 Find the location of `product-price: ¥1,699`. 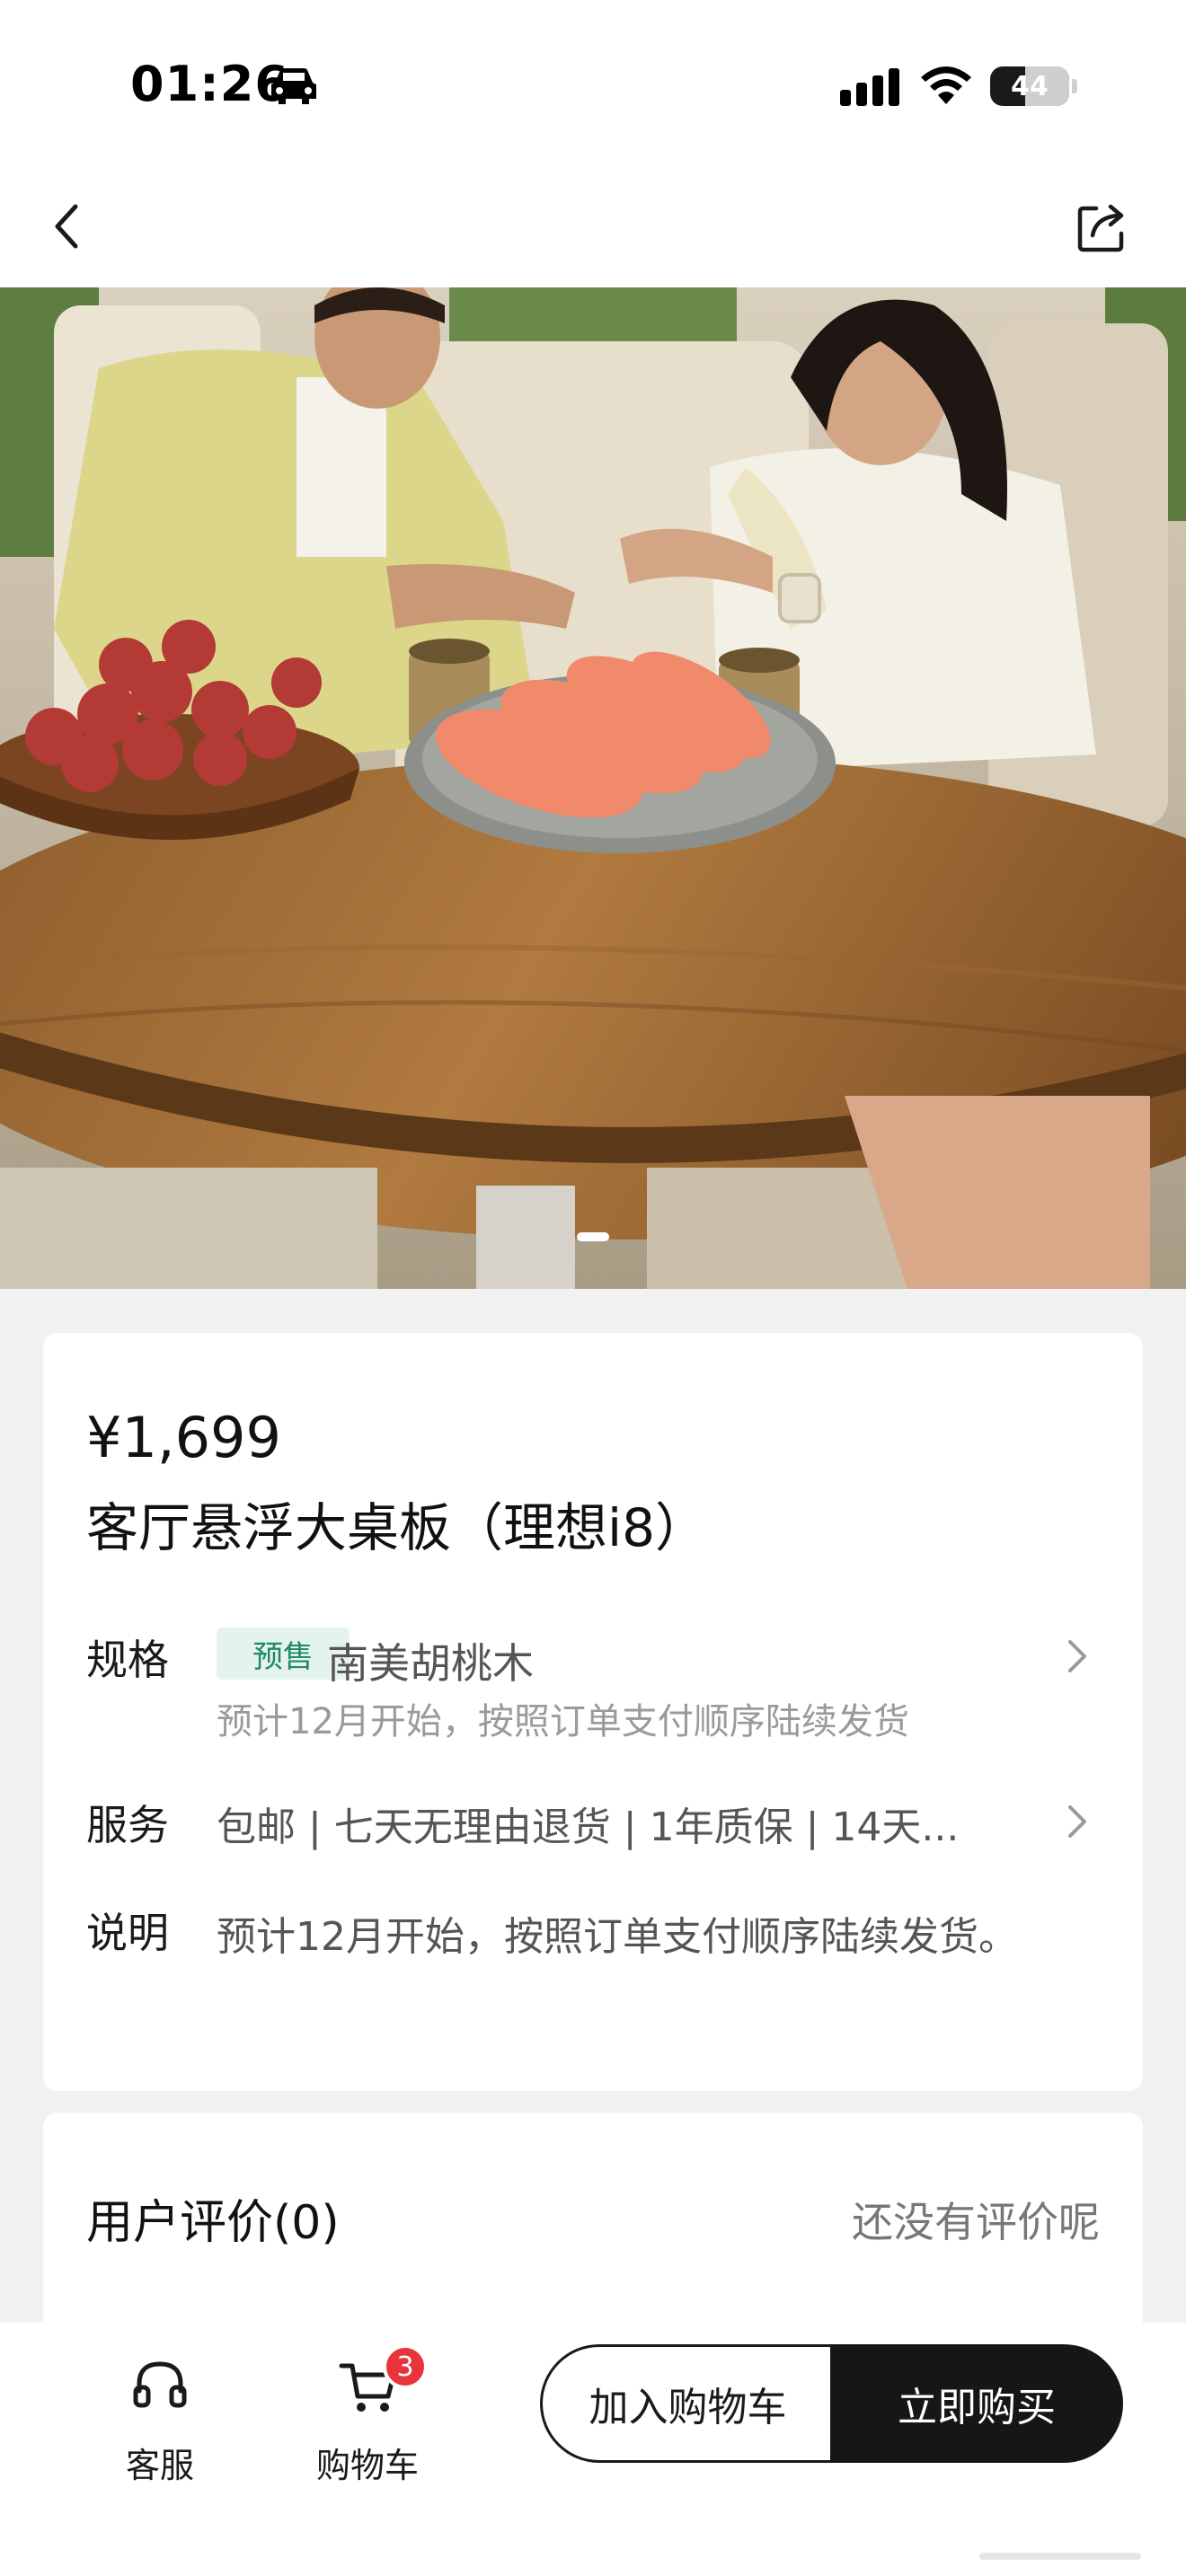

product-price: ¥1,699 is located at coordinates (183, 1437).